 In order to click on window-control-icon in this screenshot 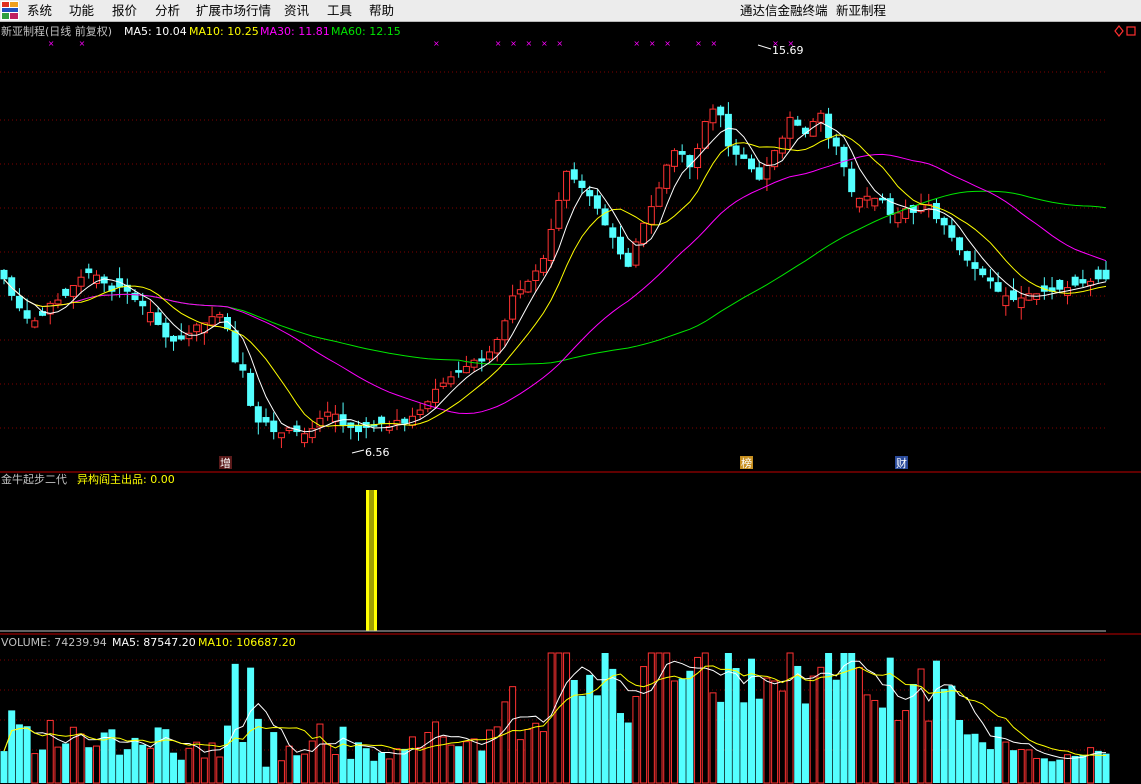, I will do `click(1125, 31)`.